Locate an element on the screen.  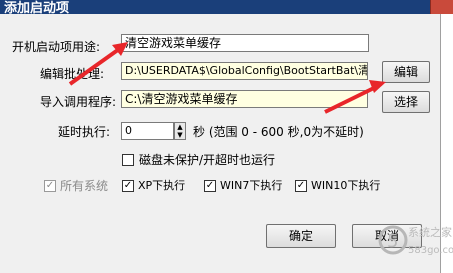
watermark-logo: 5 系统之家 583go.com is located at coordinates (415, 245).